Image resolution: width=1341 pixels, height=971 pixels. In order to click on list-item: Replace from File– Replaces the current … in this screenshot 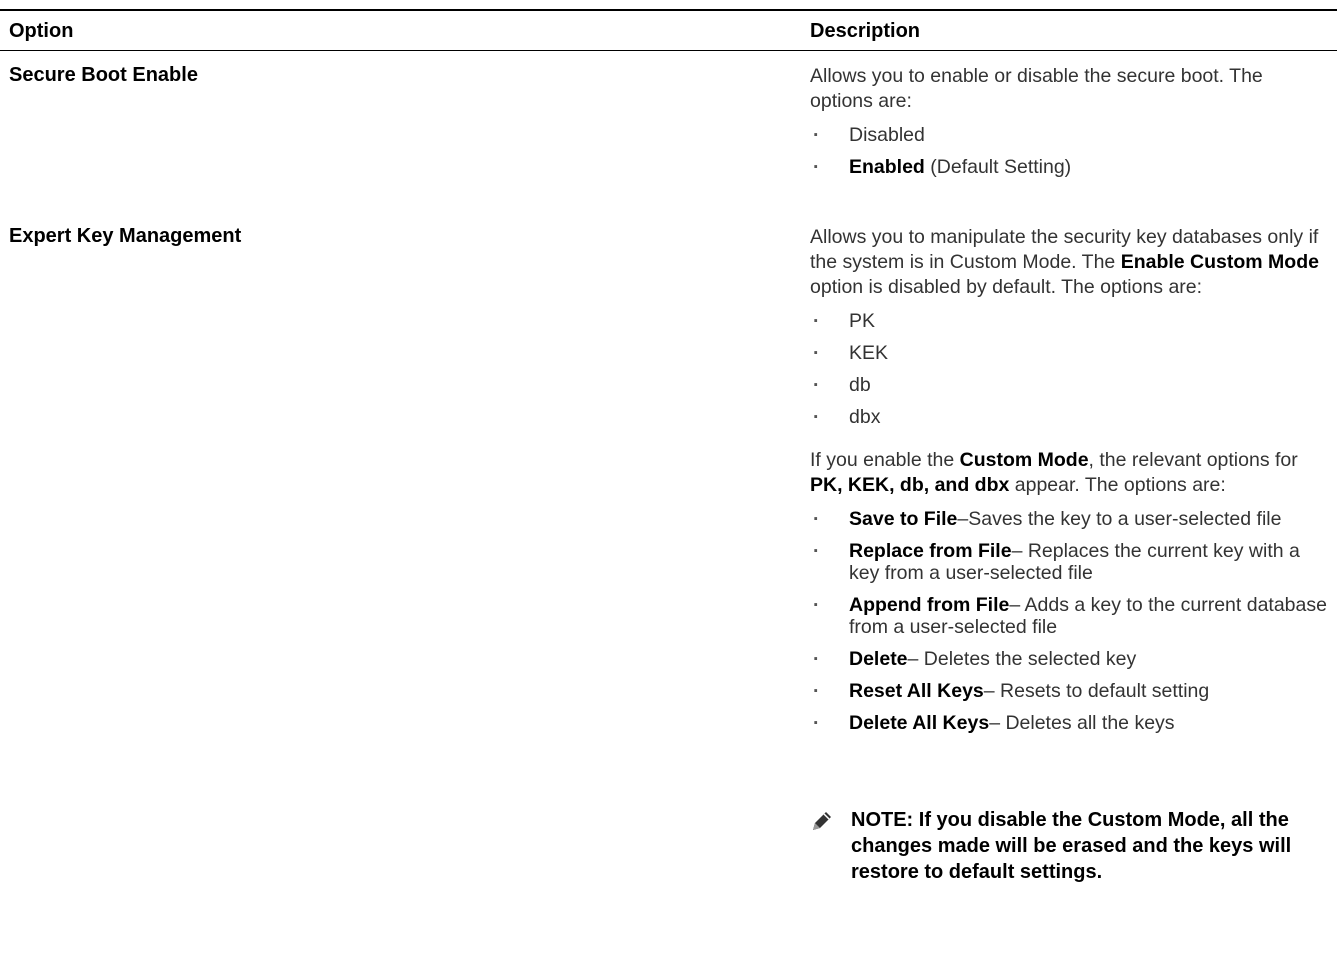, I will do `click(1070, 562)`.